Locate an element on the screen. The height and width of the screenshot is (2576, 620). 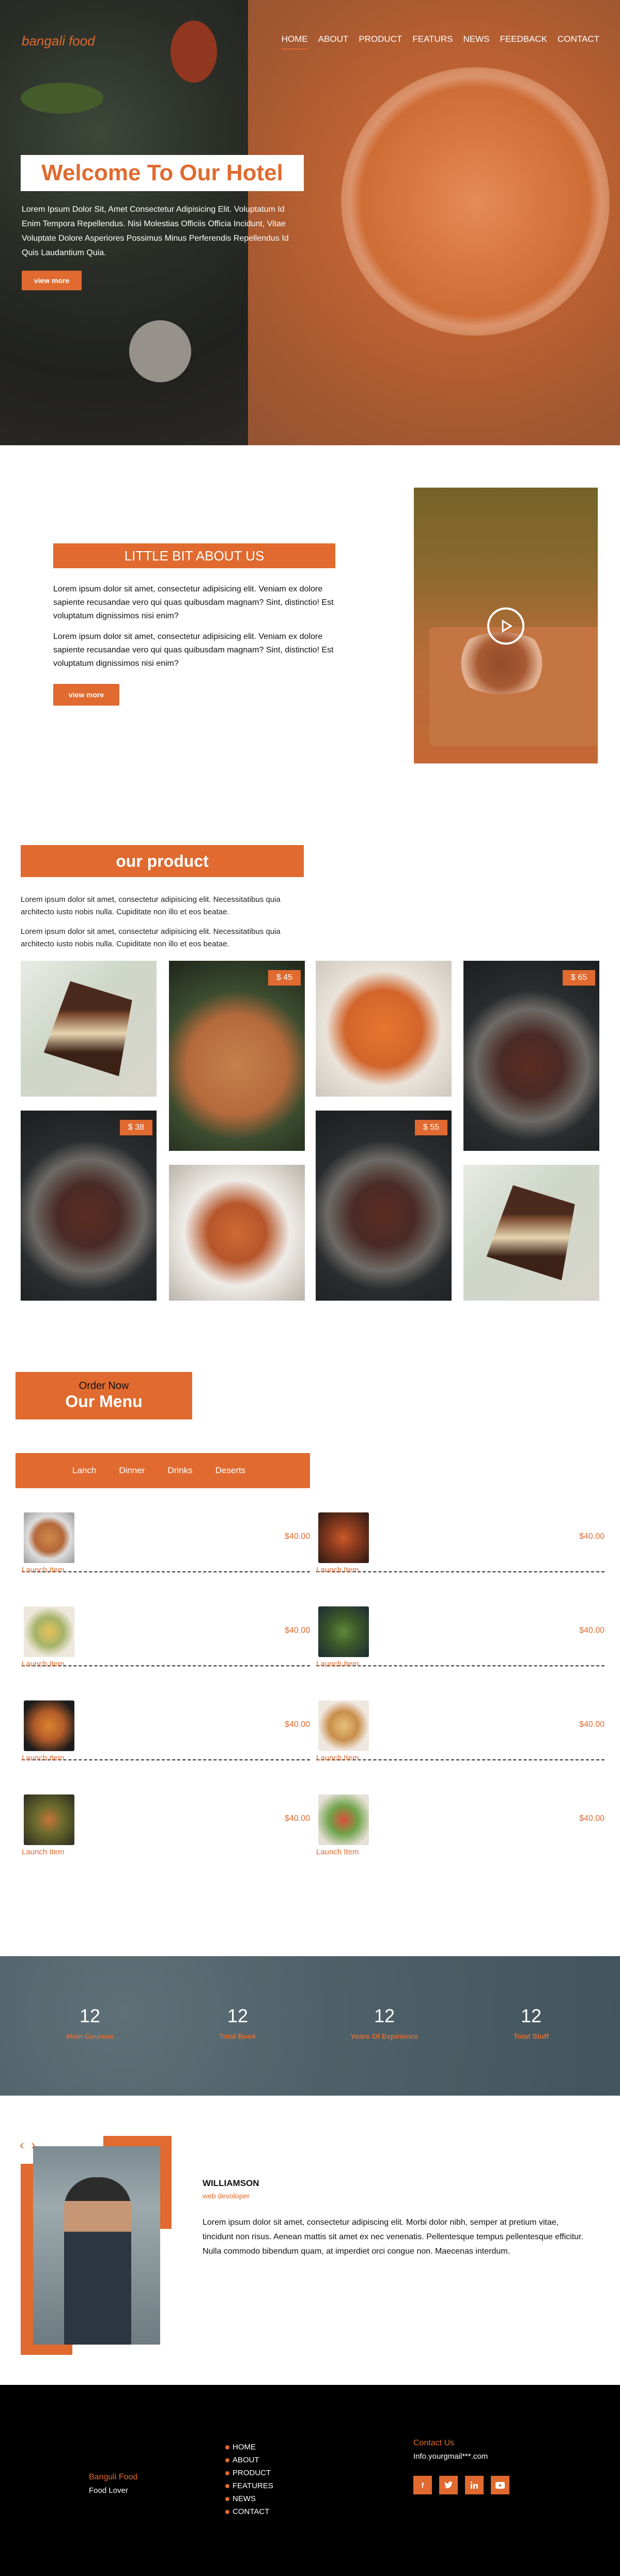
stat-main-course: 12 Main Courese is located at coordinates (90, 2023).